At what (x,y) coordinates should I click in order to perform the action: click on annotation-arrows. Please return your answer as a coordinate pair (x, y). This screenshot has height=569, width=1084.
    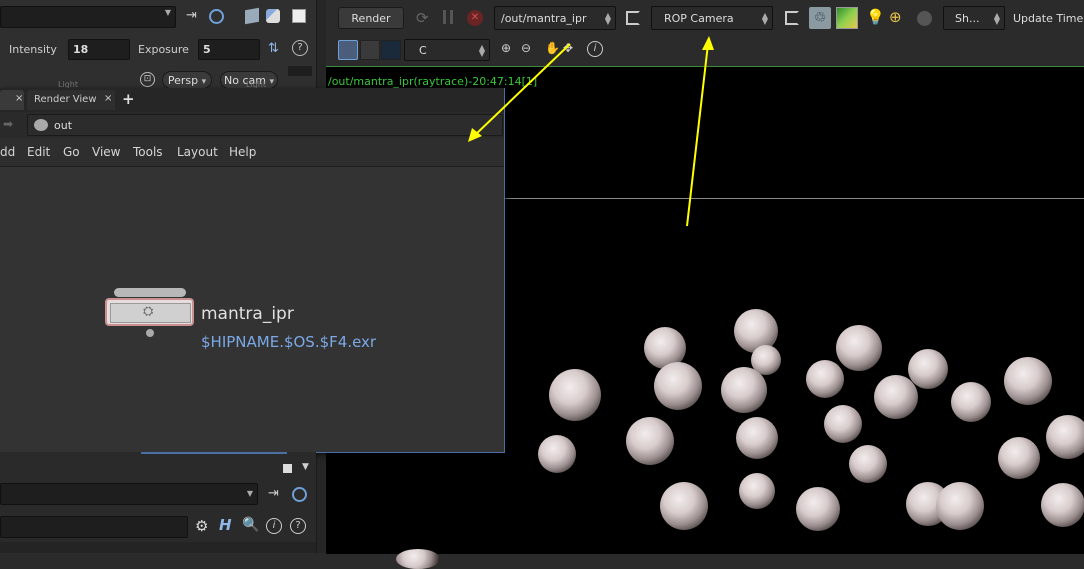
    Looking at the image, I should click on (591, 131).